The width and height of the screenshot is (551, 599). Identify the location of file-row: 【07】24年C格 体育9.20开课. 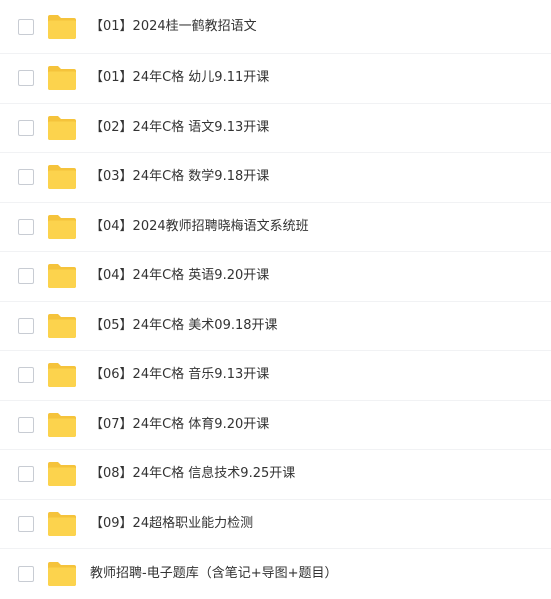
(275, 425).